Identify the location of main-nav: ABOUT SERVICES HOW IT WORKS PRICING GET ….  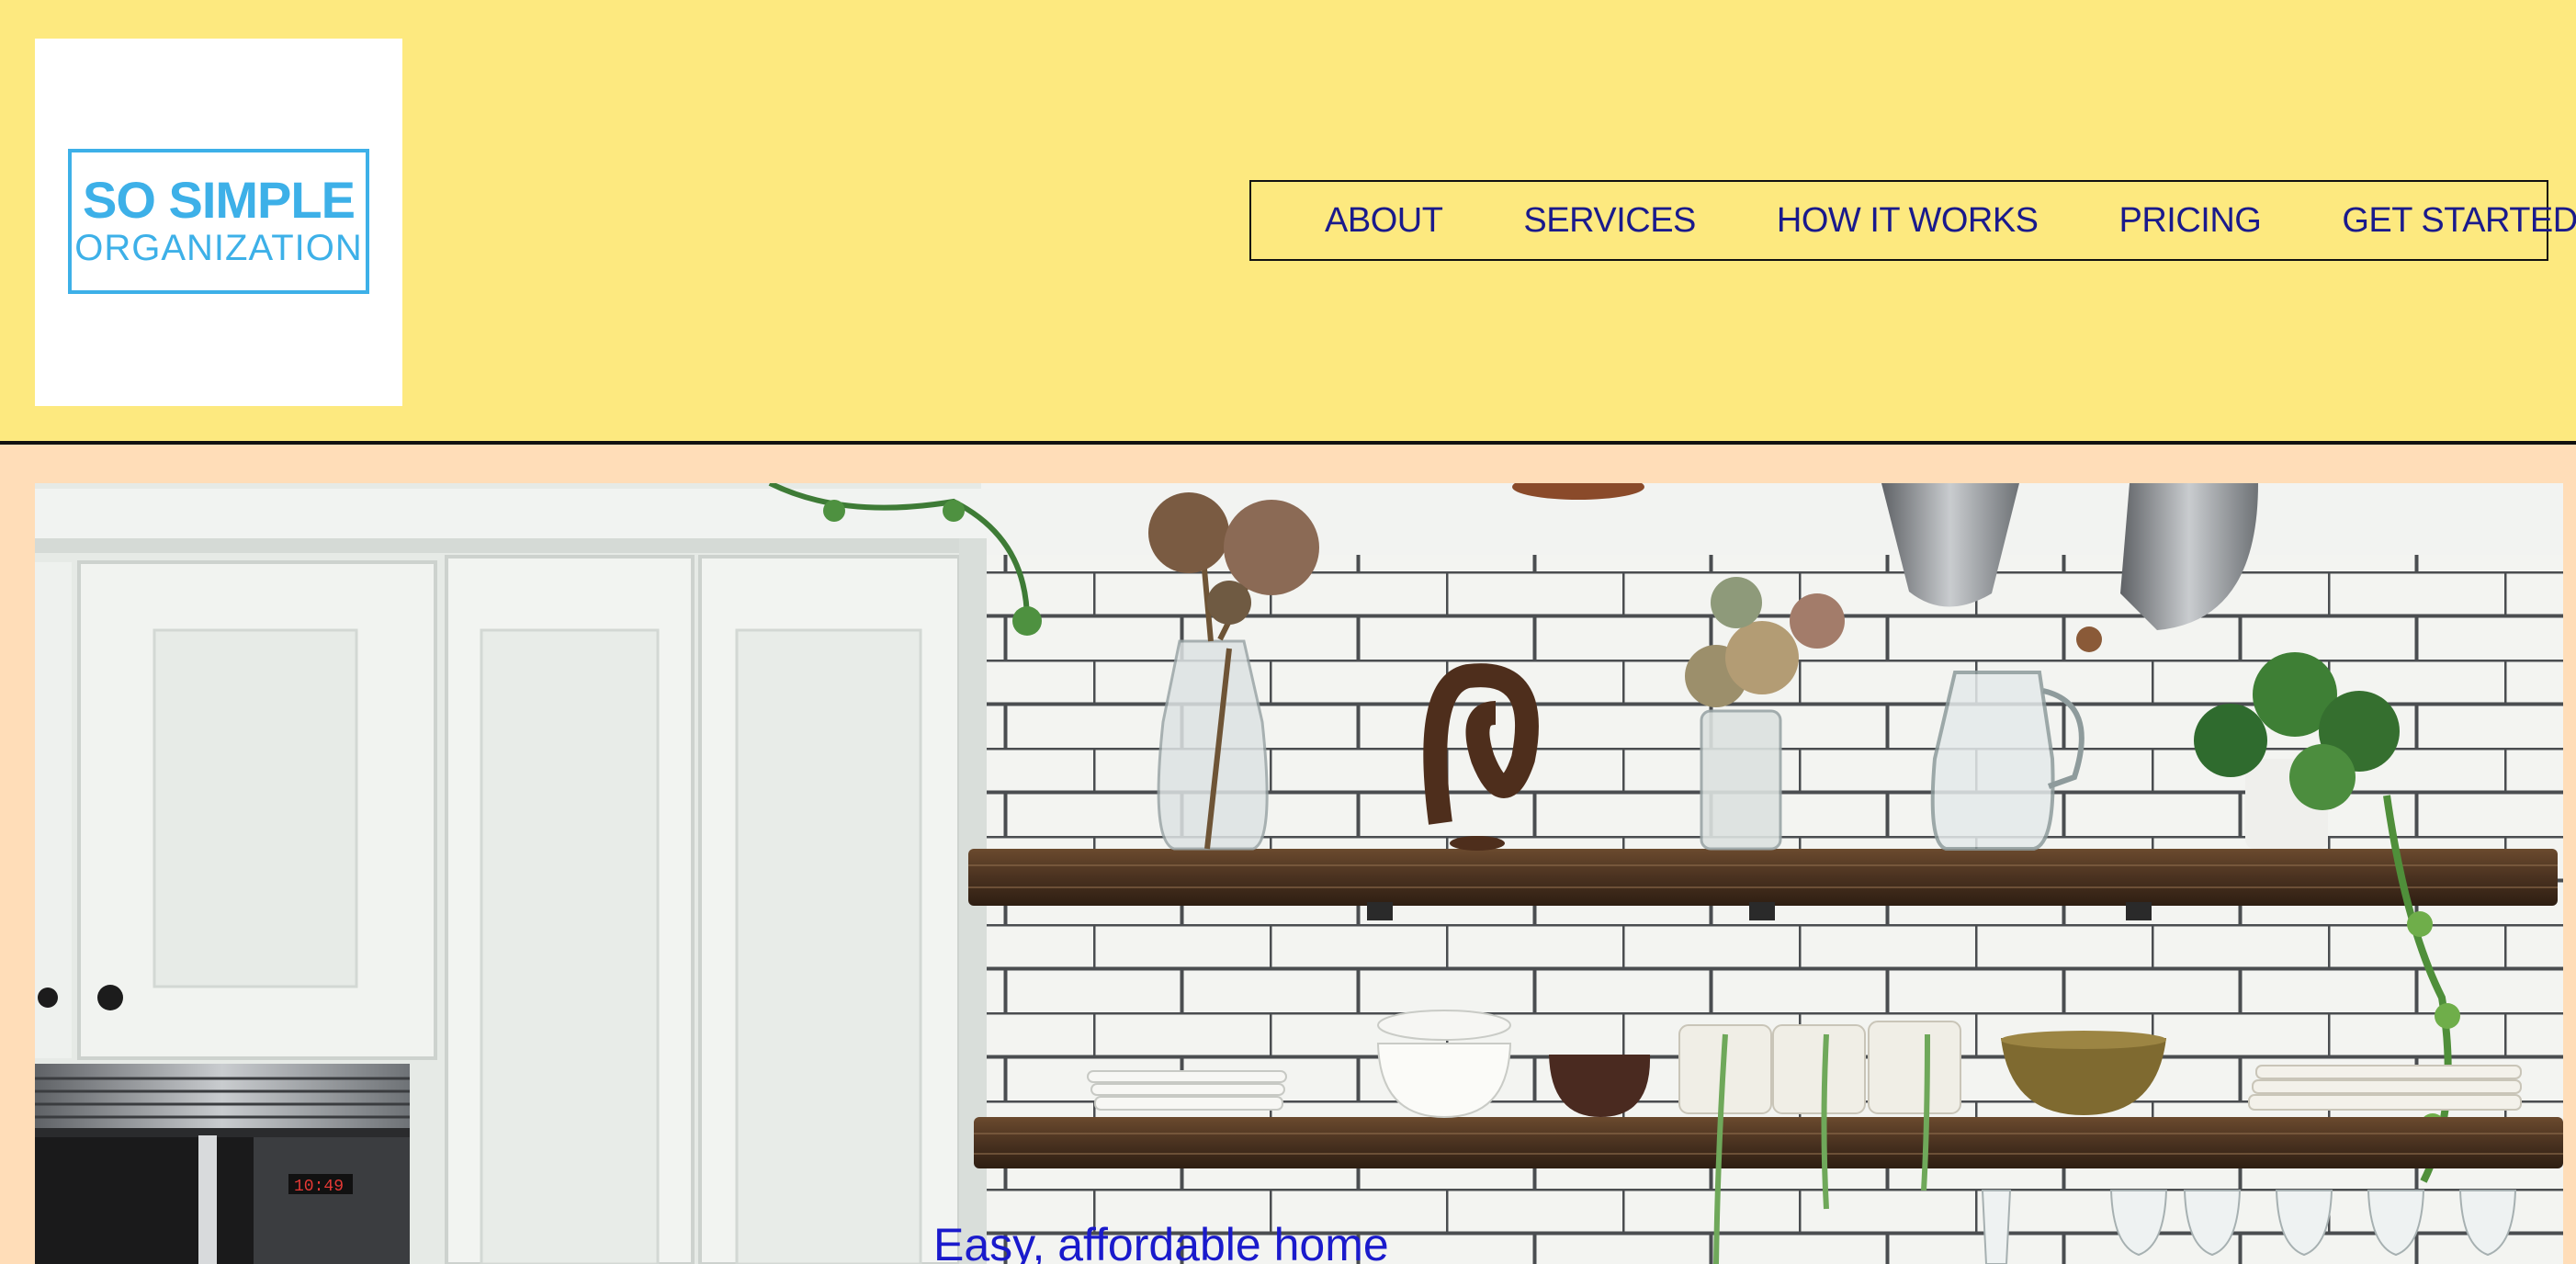
(1912, 220).